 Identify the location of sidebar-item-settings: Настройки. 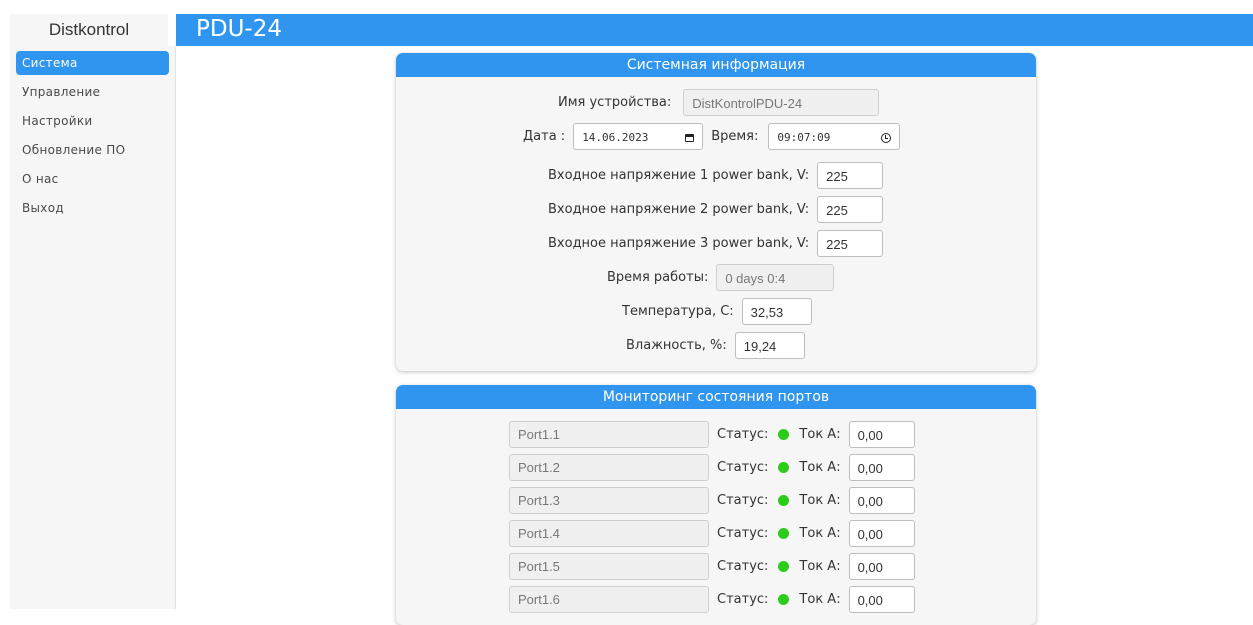
(92, 121).